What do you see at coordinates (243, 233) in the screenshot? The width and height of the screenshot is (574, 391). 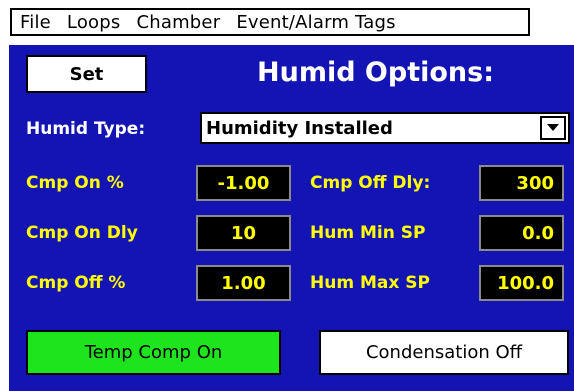 I see `cmp-on-dly-field: 10` at bounding box center [243, 233].